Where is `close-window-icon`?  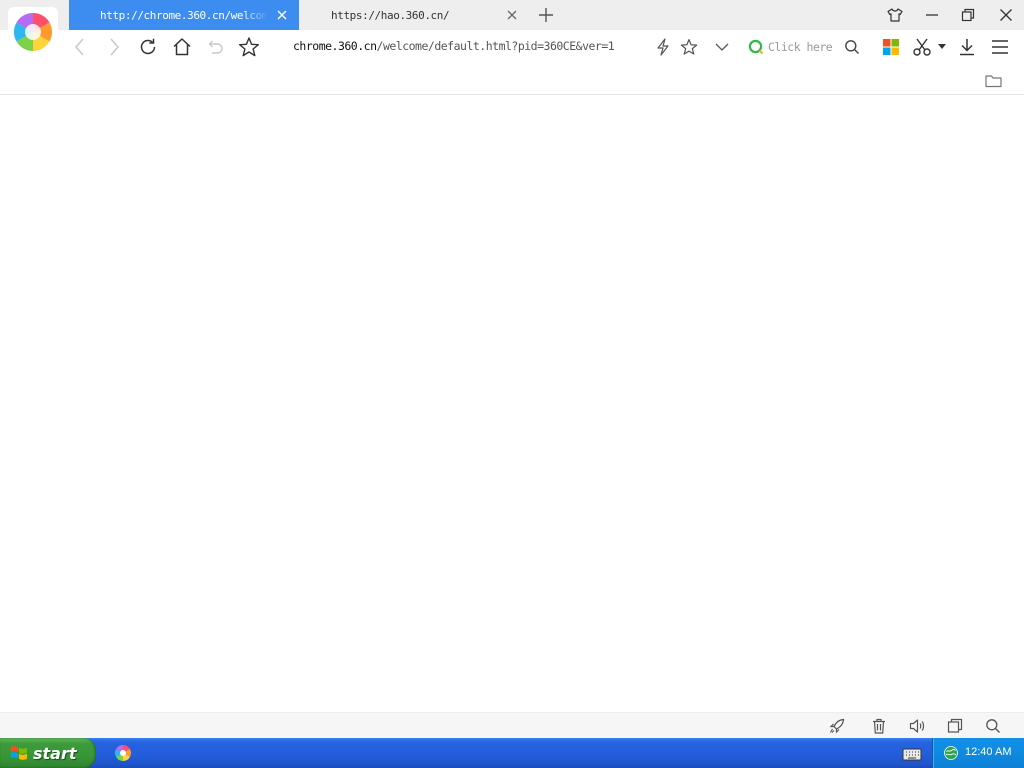 close-window-icon is located at coordinates (1006, 15).